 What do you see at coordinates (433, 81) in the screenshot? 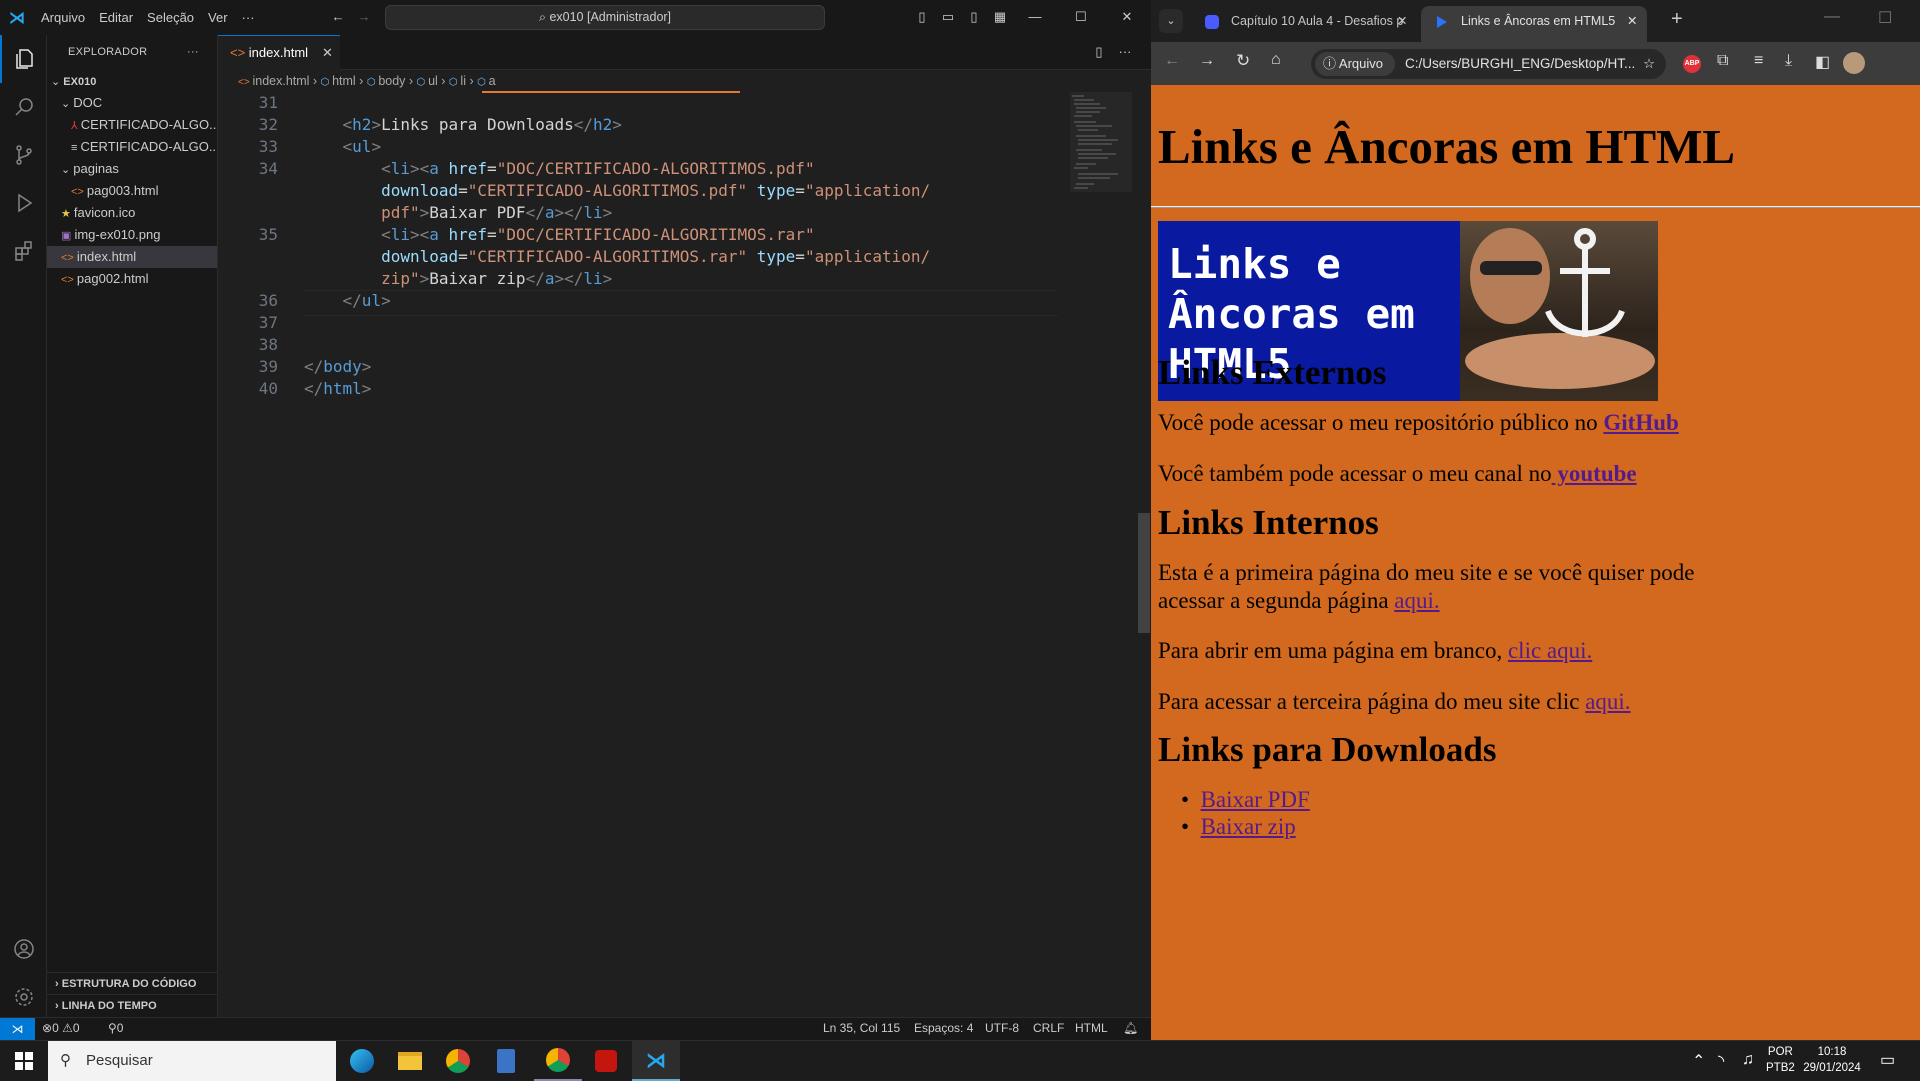
I see `breadcrumb-item: ul` at bounding box center [433, 81].